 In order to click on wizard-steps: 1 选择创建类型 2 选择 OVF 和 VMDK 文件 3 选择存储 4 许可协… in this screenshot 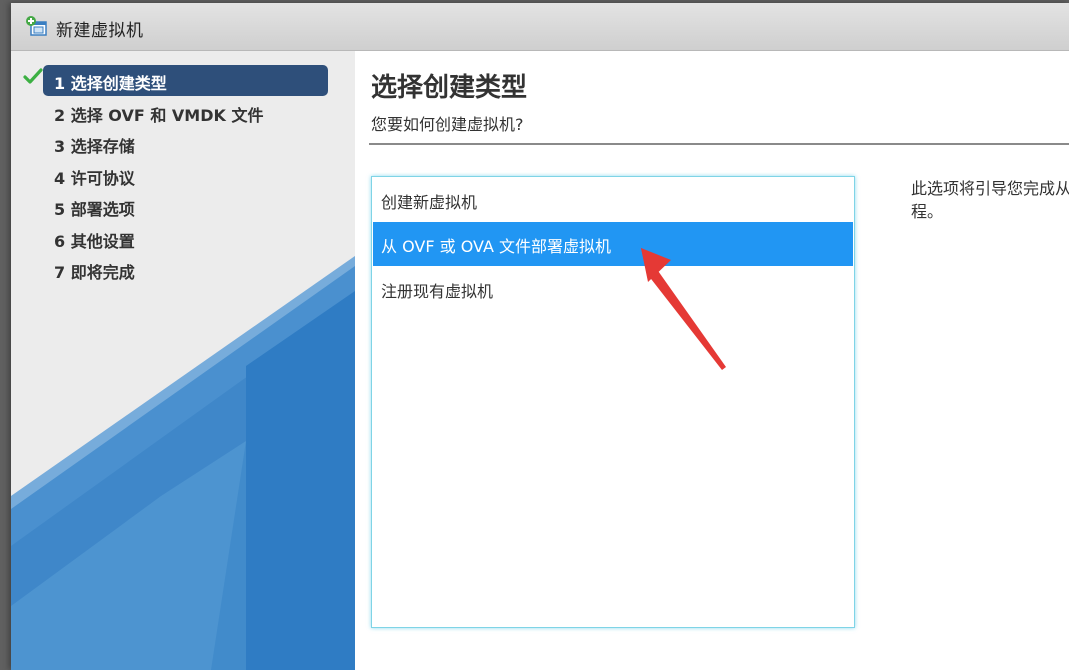, I will do `click(183, 175)`.